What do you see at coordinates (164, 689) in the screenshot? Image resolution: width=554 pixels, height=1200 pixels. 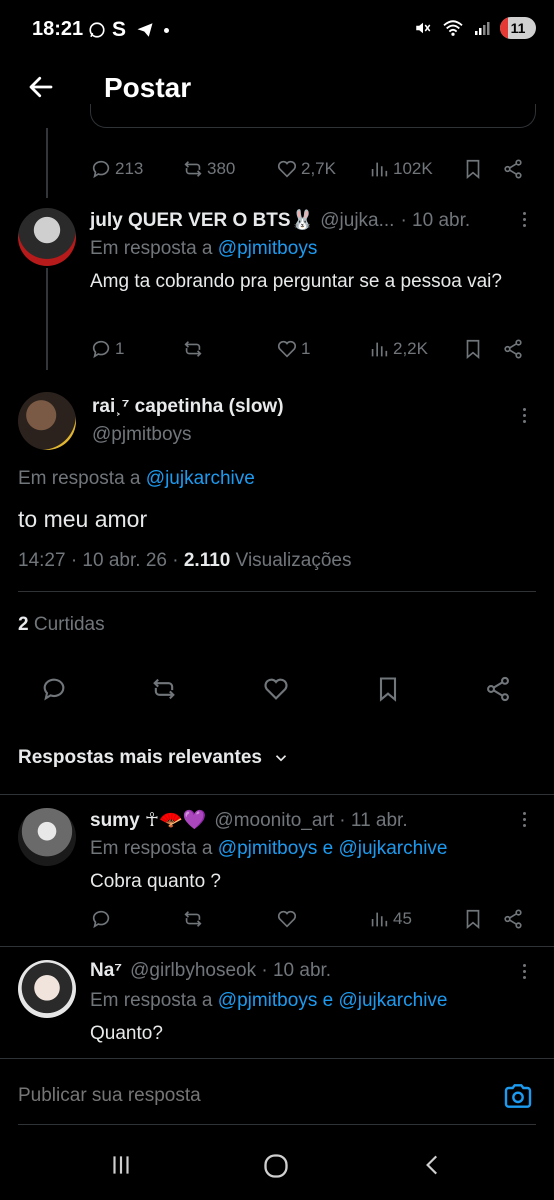 I see `repost-icon` at bounding box center [164, 689].